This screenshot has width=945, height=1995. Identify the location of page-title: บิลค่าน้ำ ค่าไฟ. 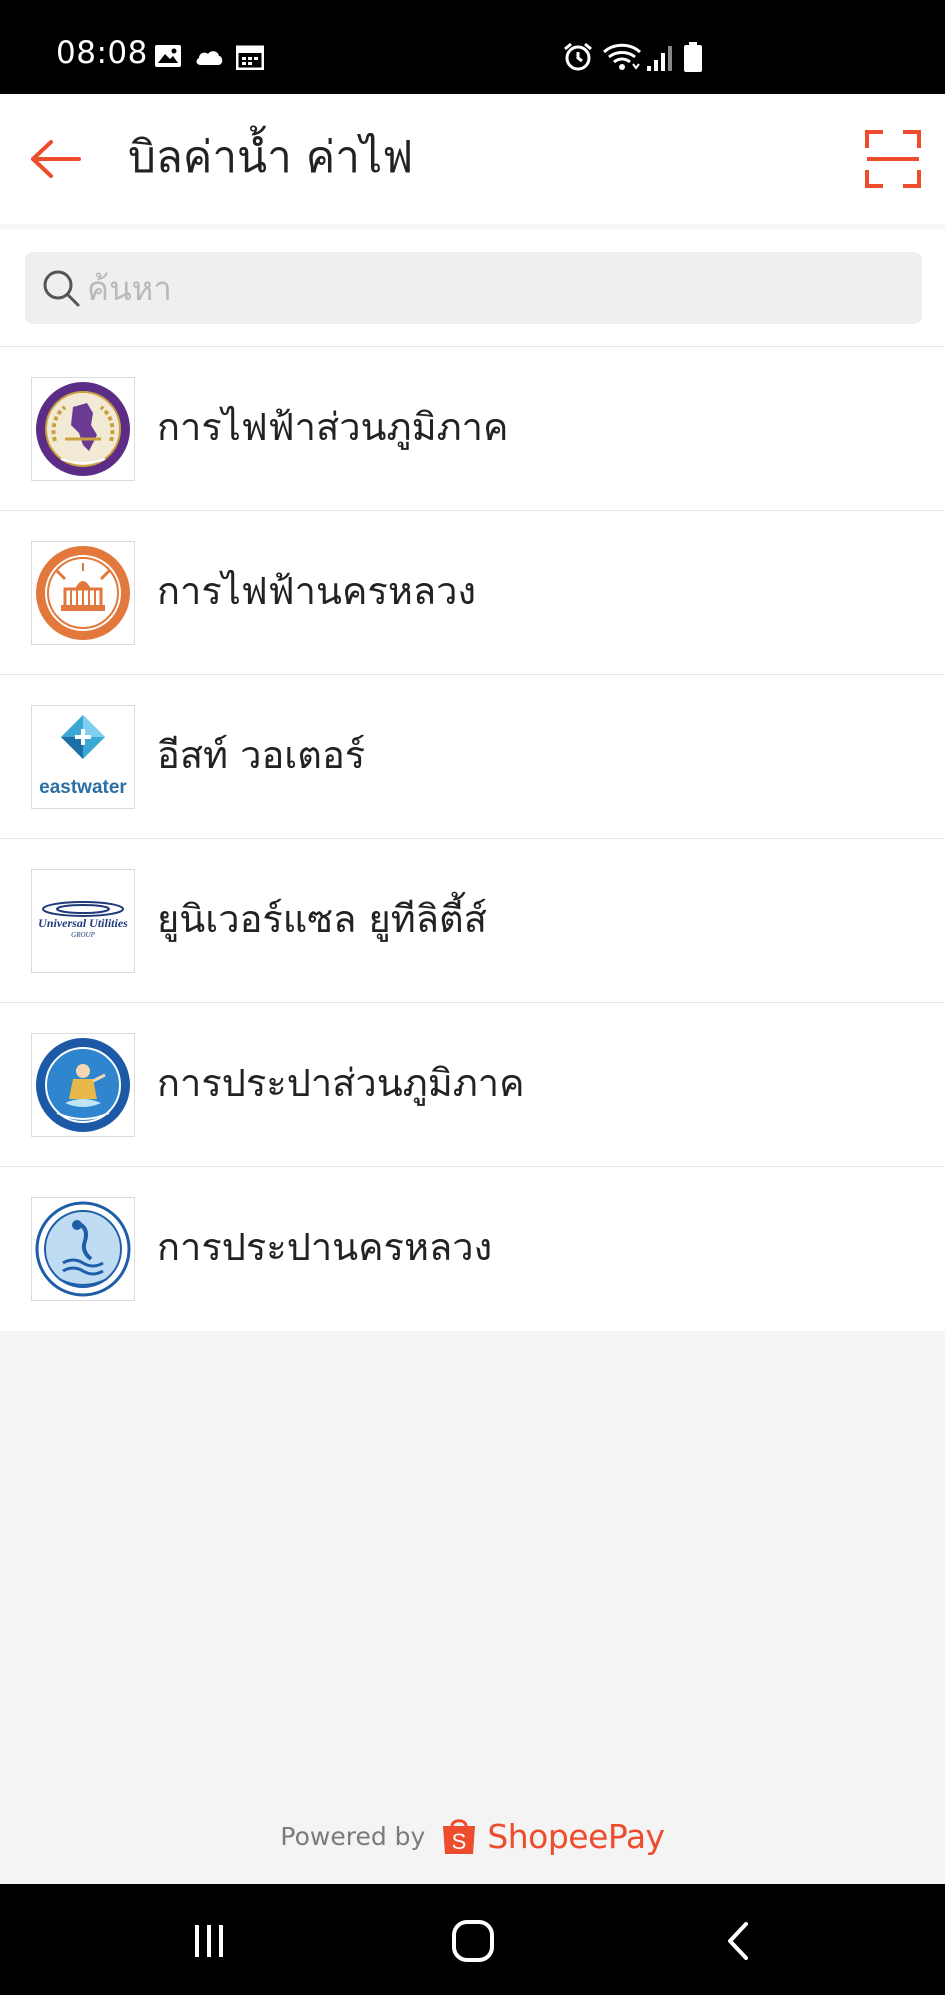
(271, 157).